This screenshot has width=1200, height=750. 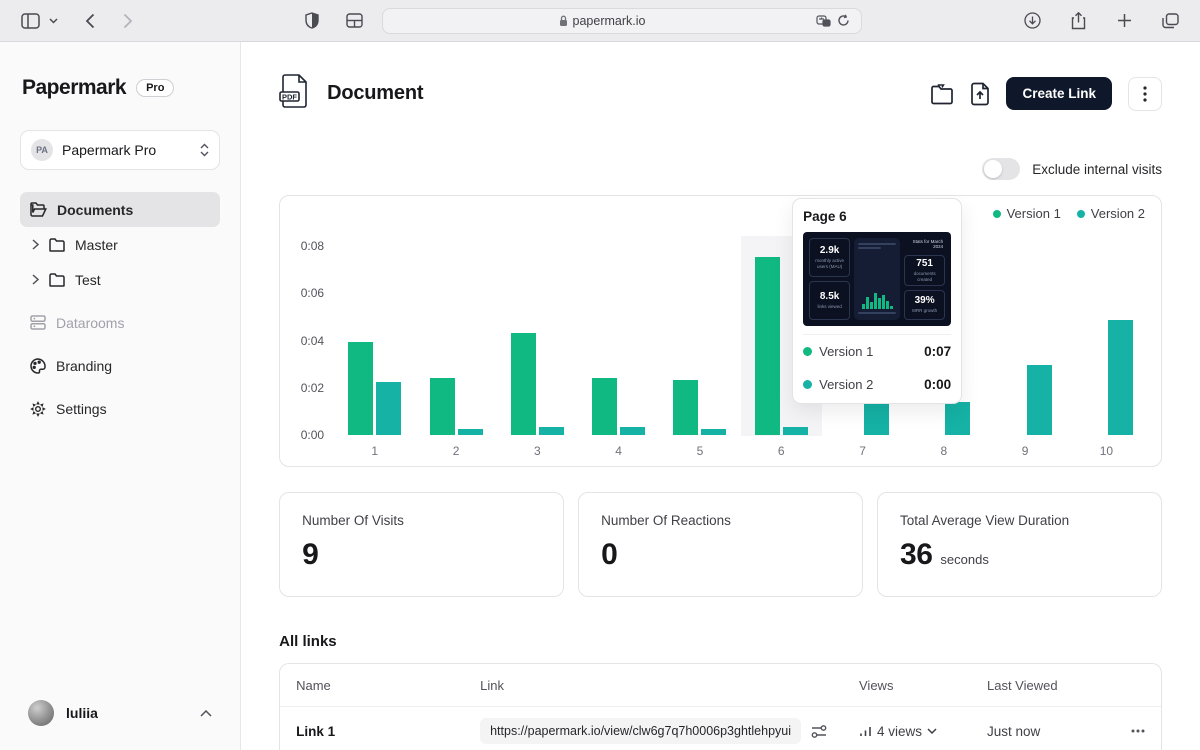 I want to click on add-document-icon, so click(x=980, y=94).